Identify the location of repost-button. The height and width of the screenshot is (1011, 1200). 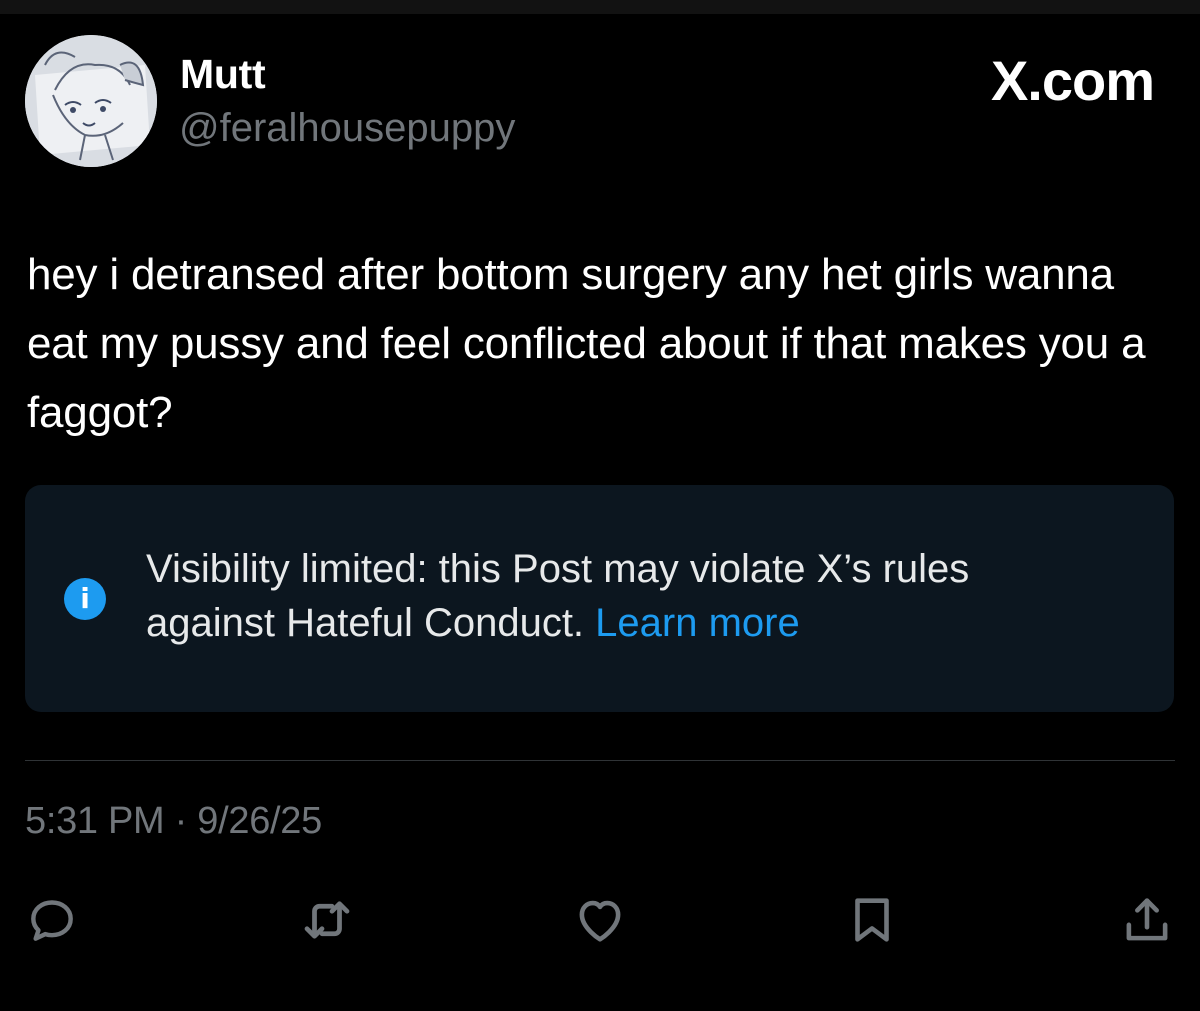
(327, 920).